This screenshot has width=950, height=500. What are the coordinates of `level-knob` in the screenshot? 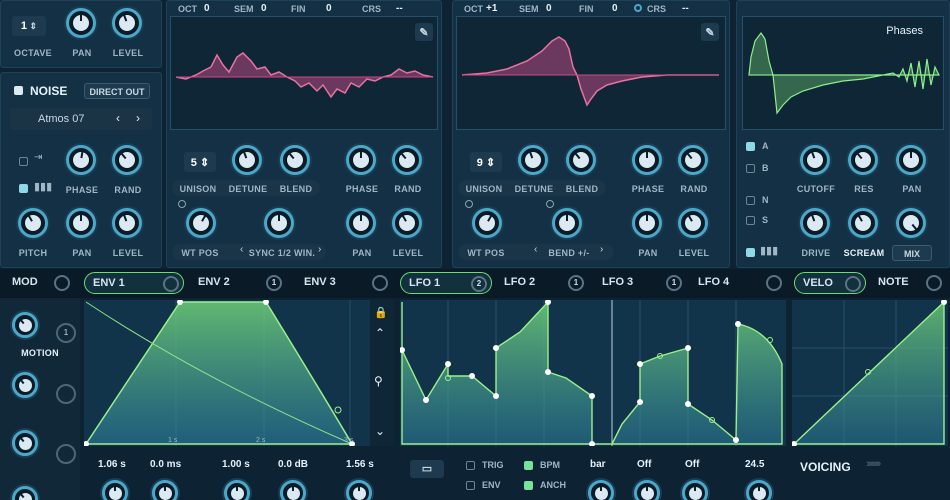 It's located at (127, 23).